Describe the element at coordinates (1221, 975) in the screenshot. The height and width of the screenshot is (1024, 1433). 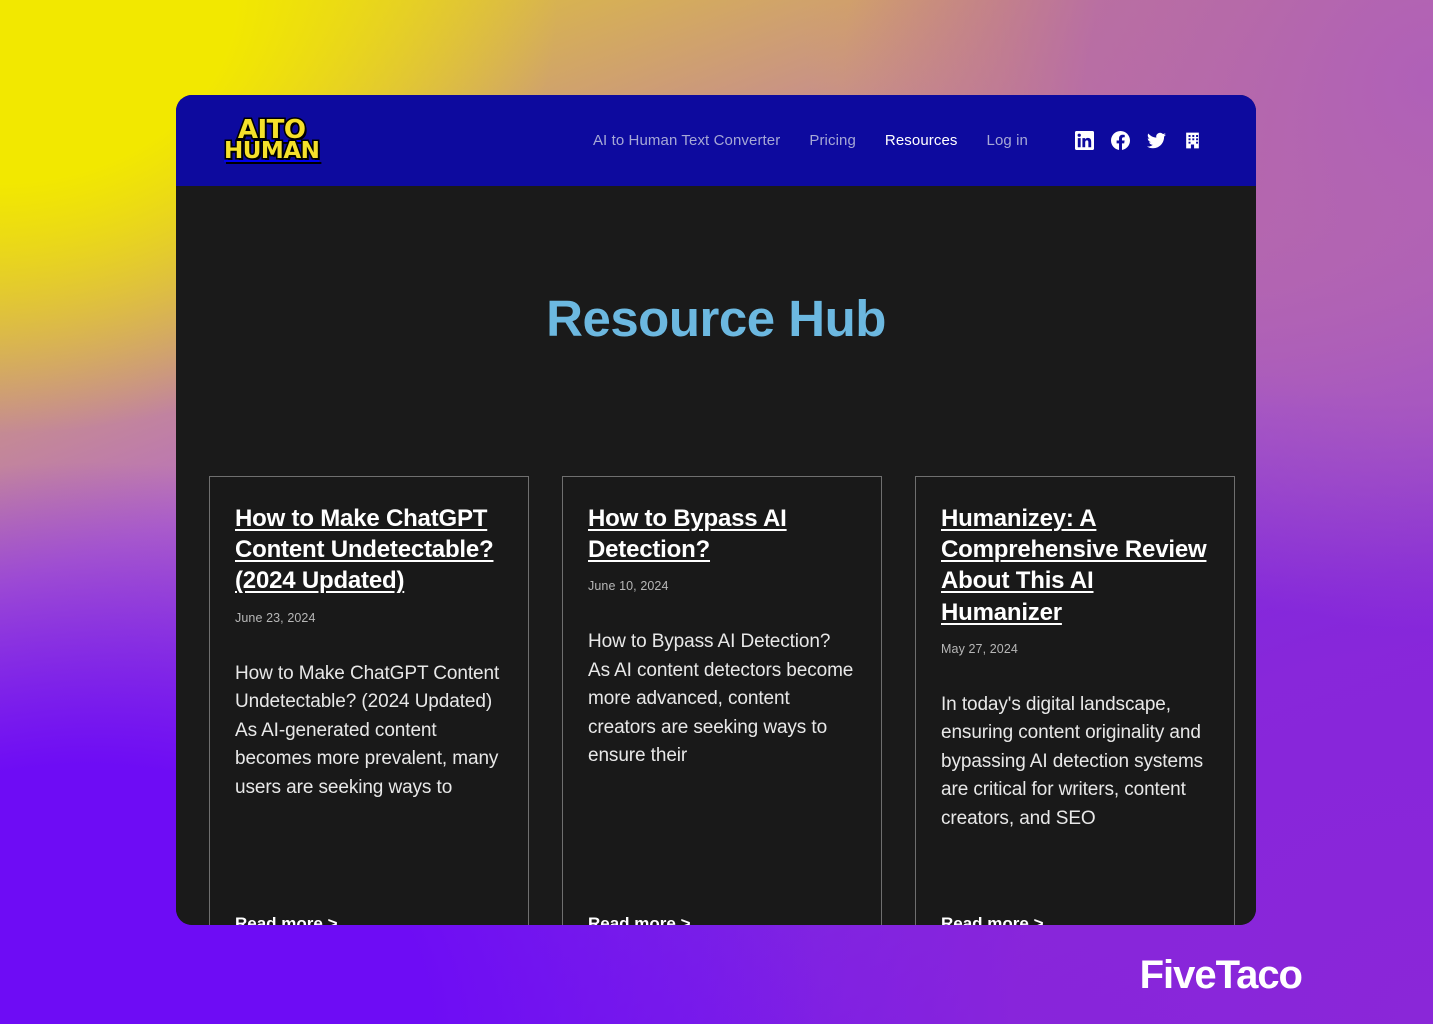
I see `fivetaco-watermark: FiveTaco` at that location.